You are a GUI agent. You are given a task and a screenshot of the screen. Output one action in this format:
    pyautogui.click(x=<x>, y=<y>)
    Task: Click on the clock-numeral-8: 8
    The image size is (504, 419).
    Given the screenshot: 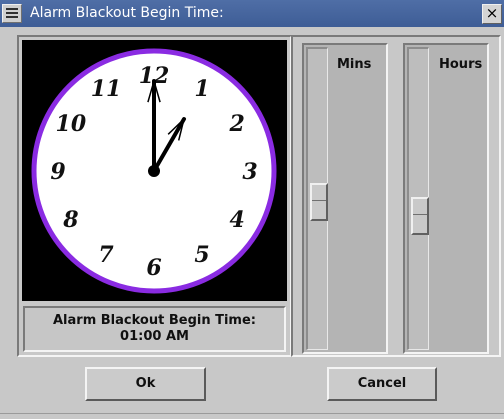 What is the action you would take?
    pyautogui.click(x=70, y=220)
    